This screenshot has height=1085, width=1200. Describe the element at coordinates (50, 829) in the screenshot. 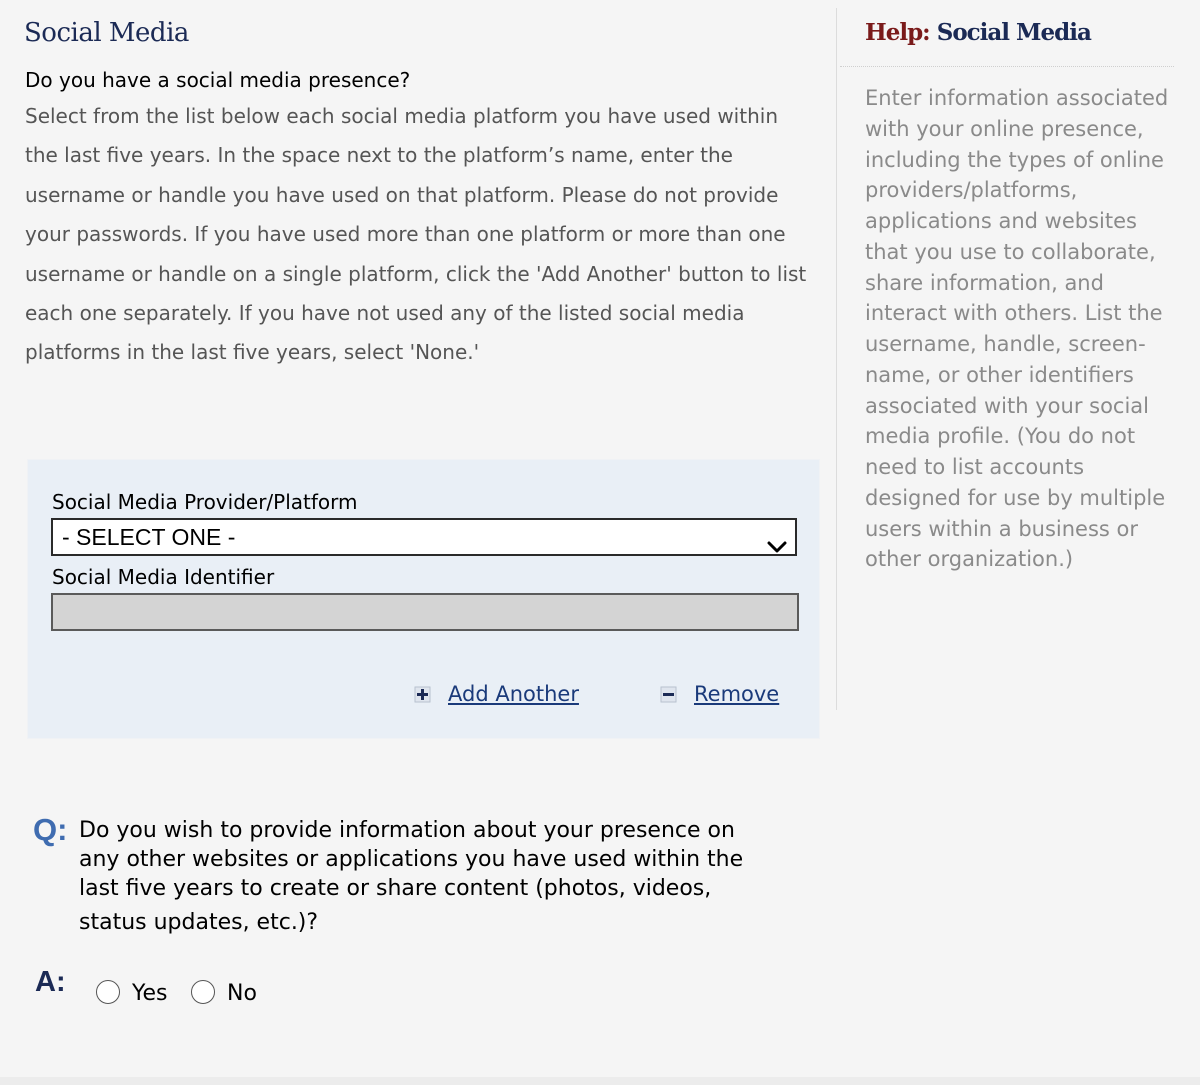

I see `question-marker: Q:` at that location.